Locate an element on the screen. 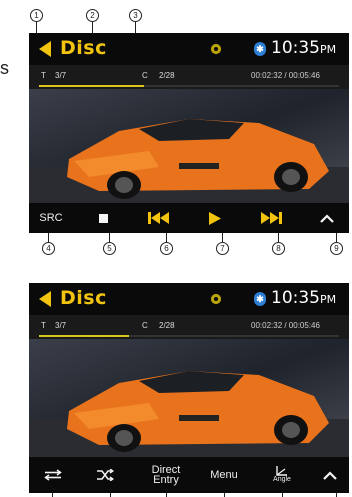 This screenshot has height=497, width=352. previous-button is located at coordinates (159, 218).